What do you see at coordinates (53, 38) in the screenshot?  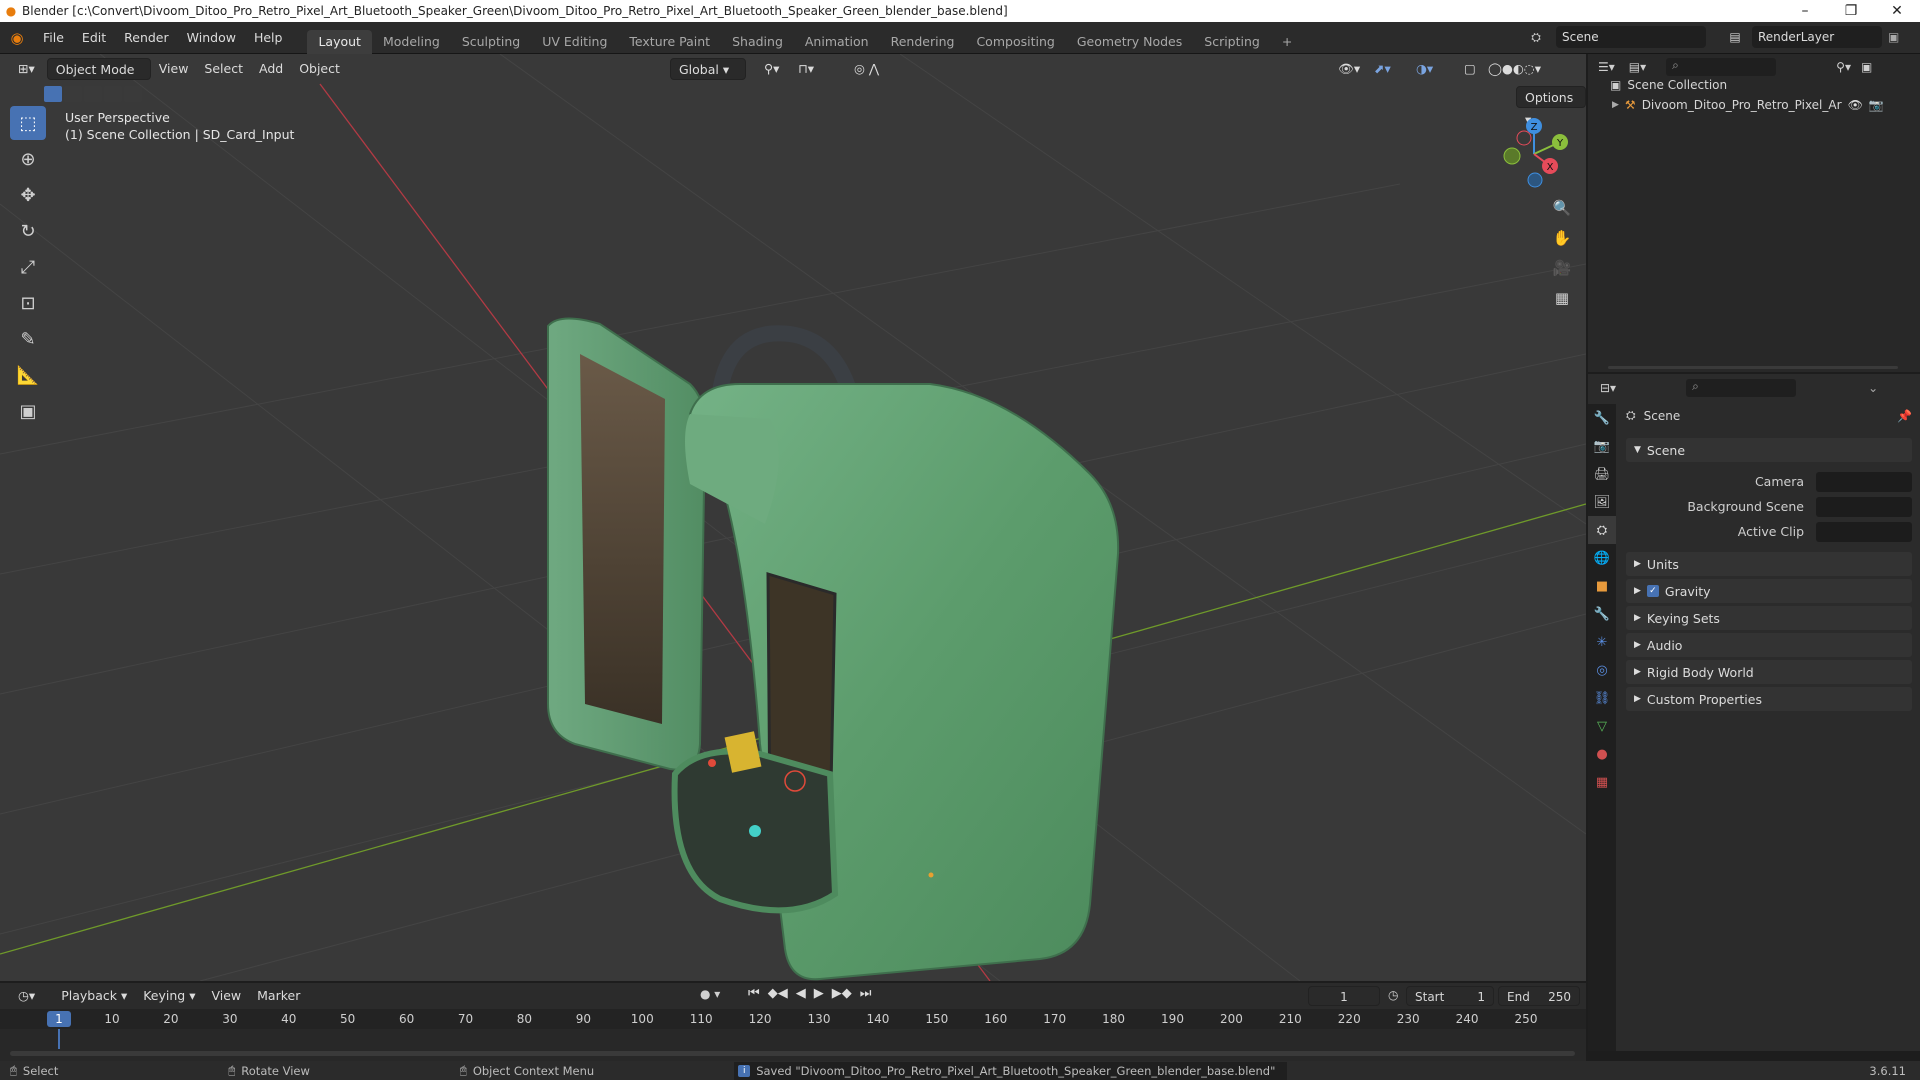 I see `menu-file: File` at bounding box center [53, 38].